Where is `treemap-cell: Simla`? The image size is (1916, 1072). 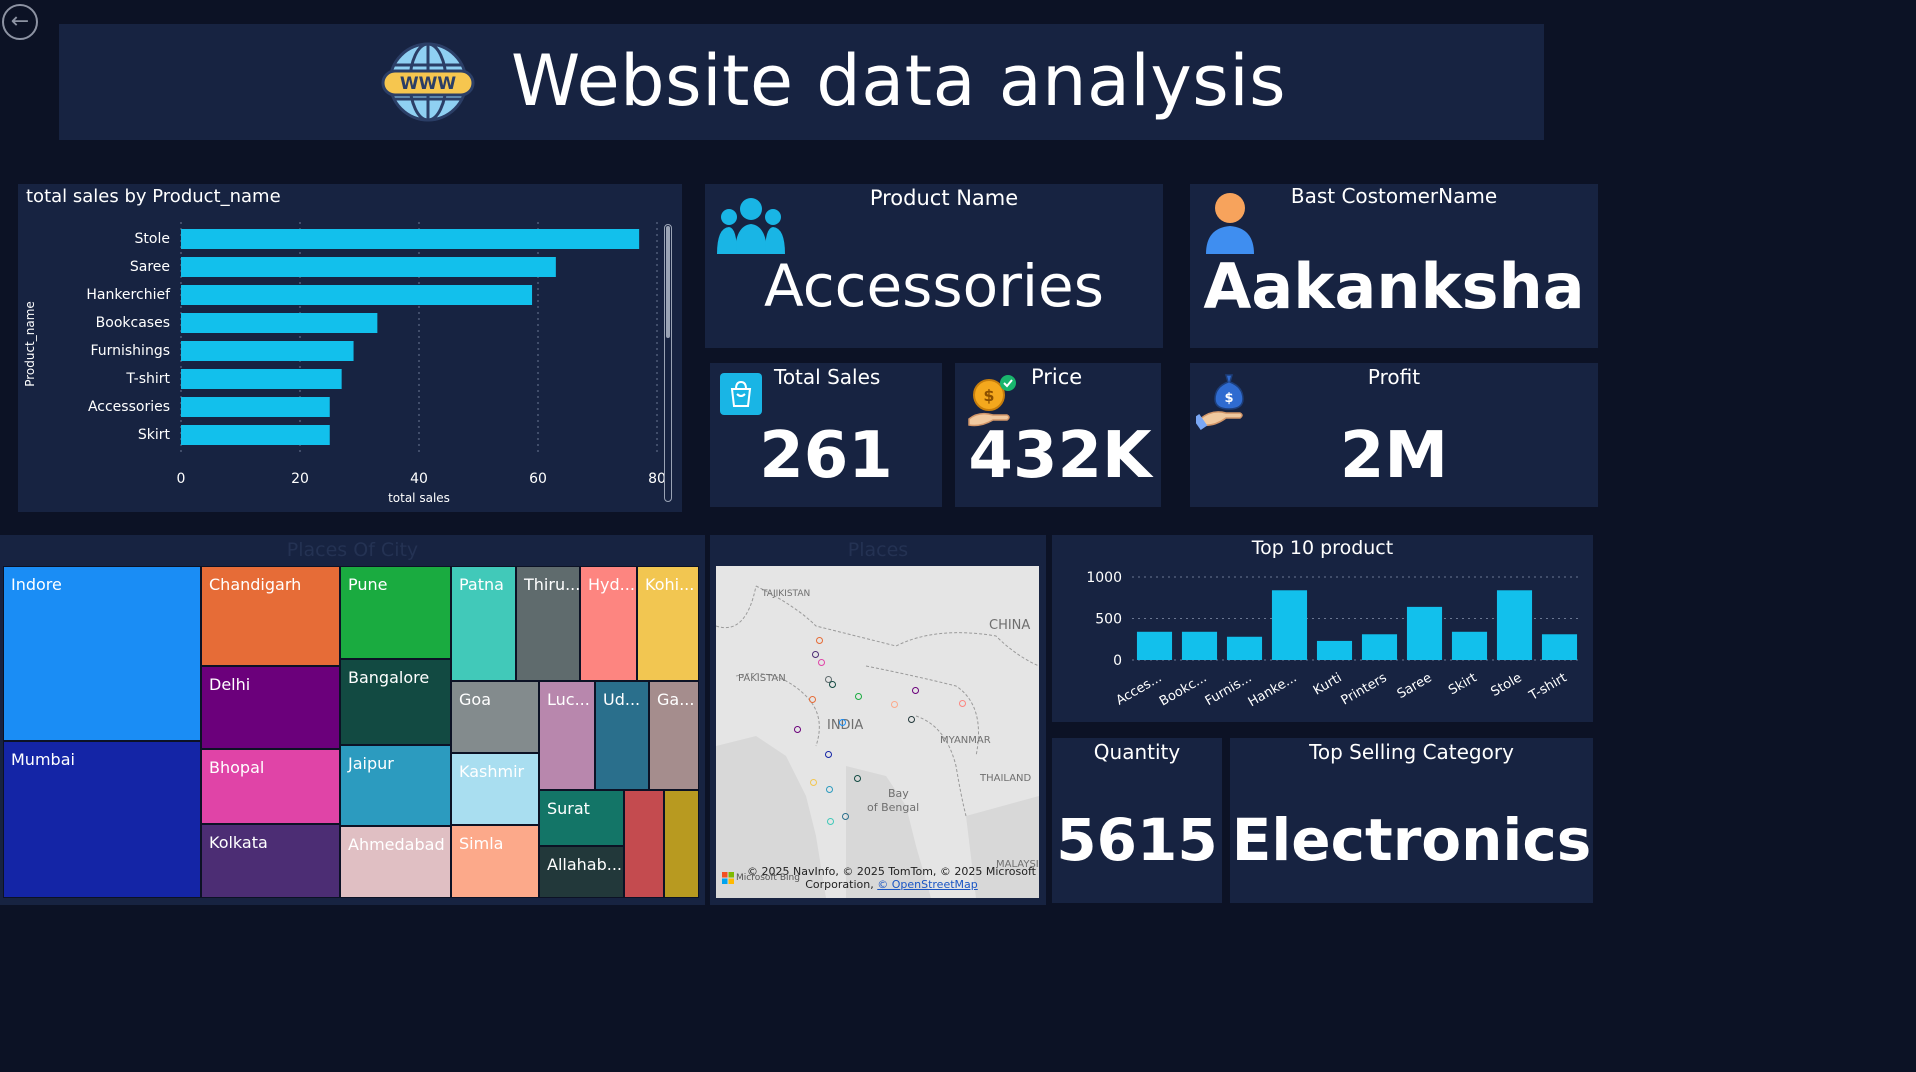 treemap-cell: Simla is located at coordinates (495, 861).